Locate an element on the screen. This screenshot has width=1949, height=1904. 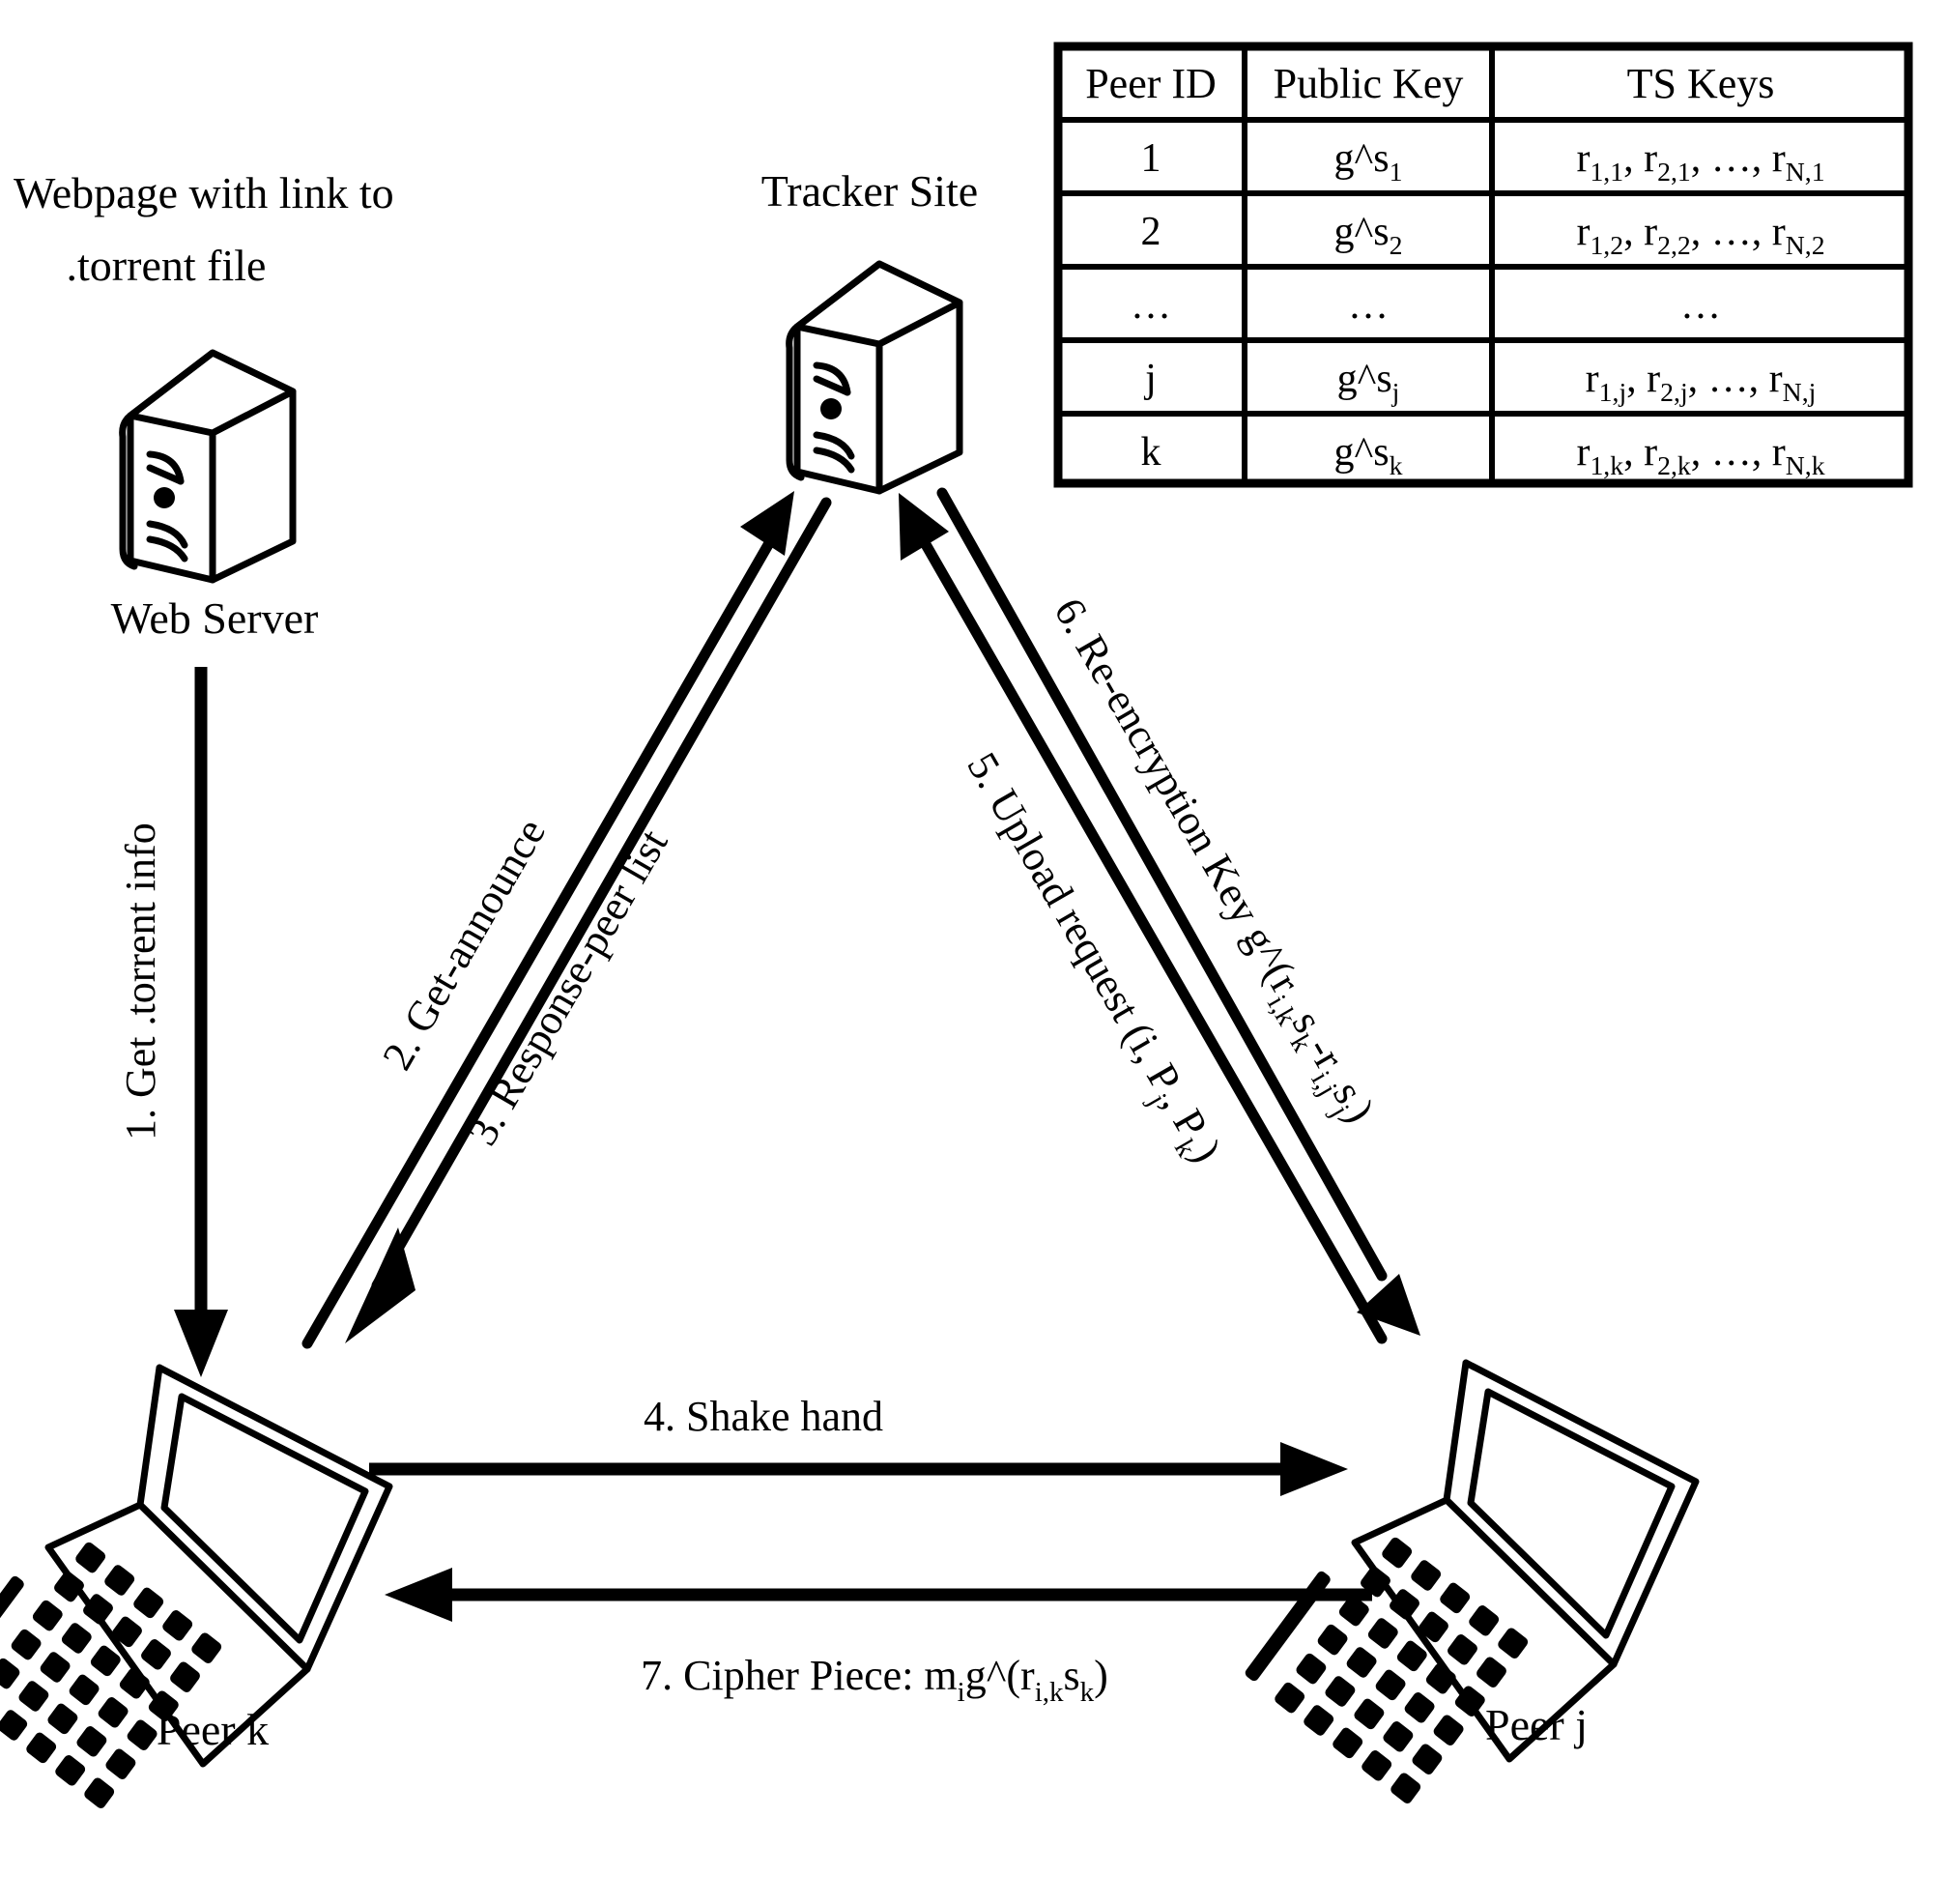
table-cell-ts-keys: r1,2, r2,2, …, rN,2 is located at coordinates (1700, 235).